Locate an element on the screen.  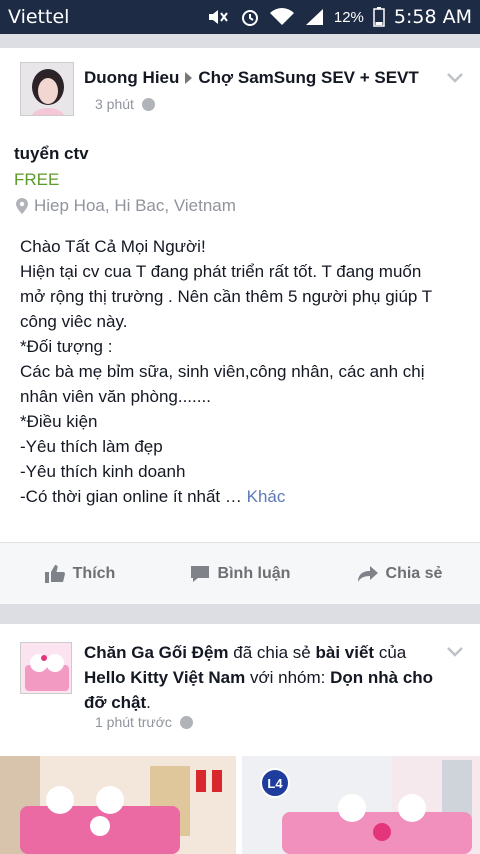
like-label: Thích is located at coordinates (94, 573).